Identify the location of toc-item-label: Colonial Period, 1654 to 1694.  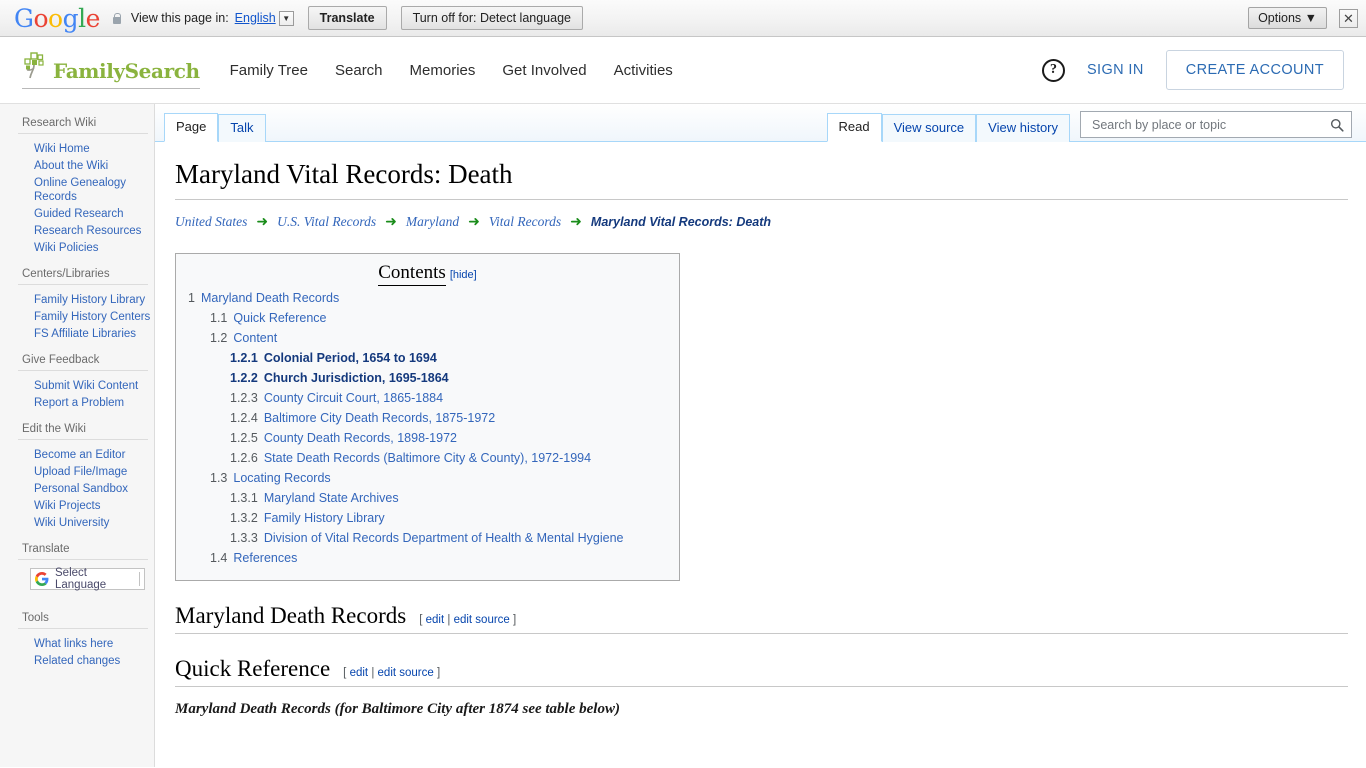
(350, 357).